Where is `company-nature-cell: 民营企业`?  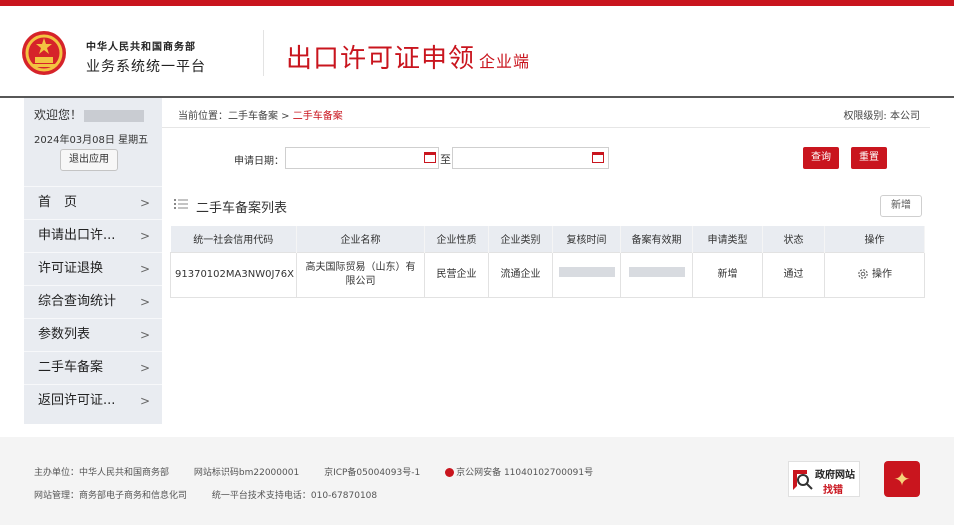 company-nature-cell: 民营企业 is located at coordinates (456, 274).